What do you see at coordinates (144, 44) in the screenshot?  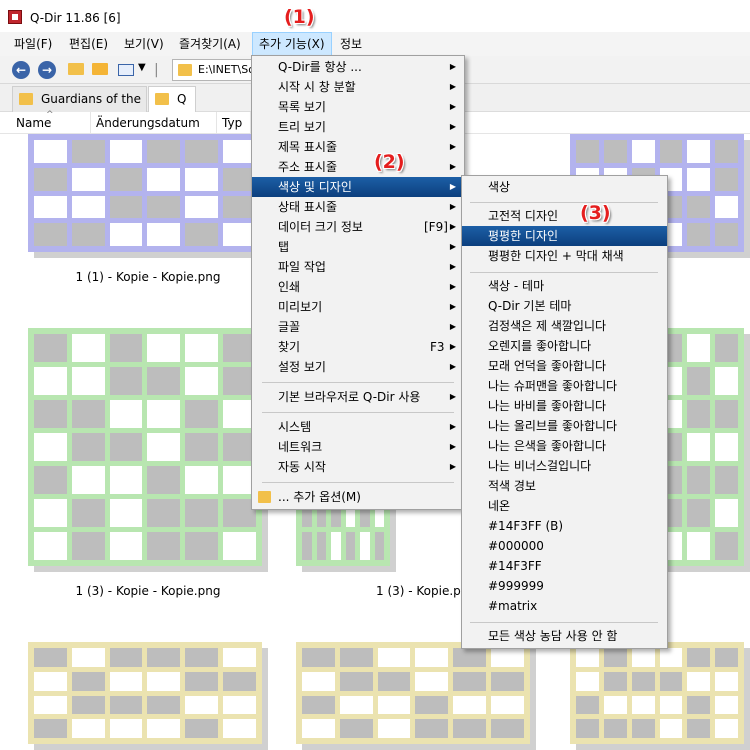 I see `menu-view: 보기(V)` at bounding box center [144, 44].